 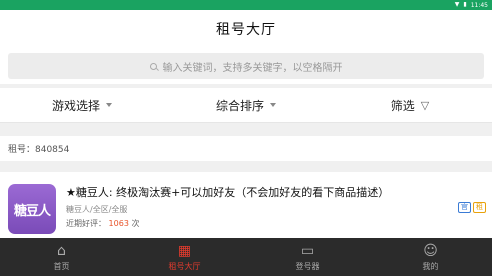 I want to click on funnel-icon: ▽, so click(x=425, y=105).